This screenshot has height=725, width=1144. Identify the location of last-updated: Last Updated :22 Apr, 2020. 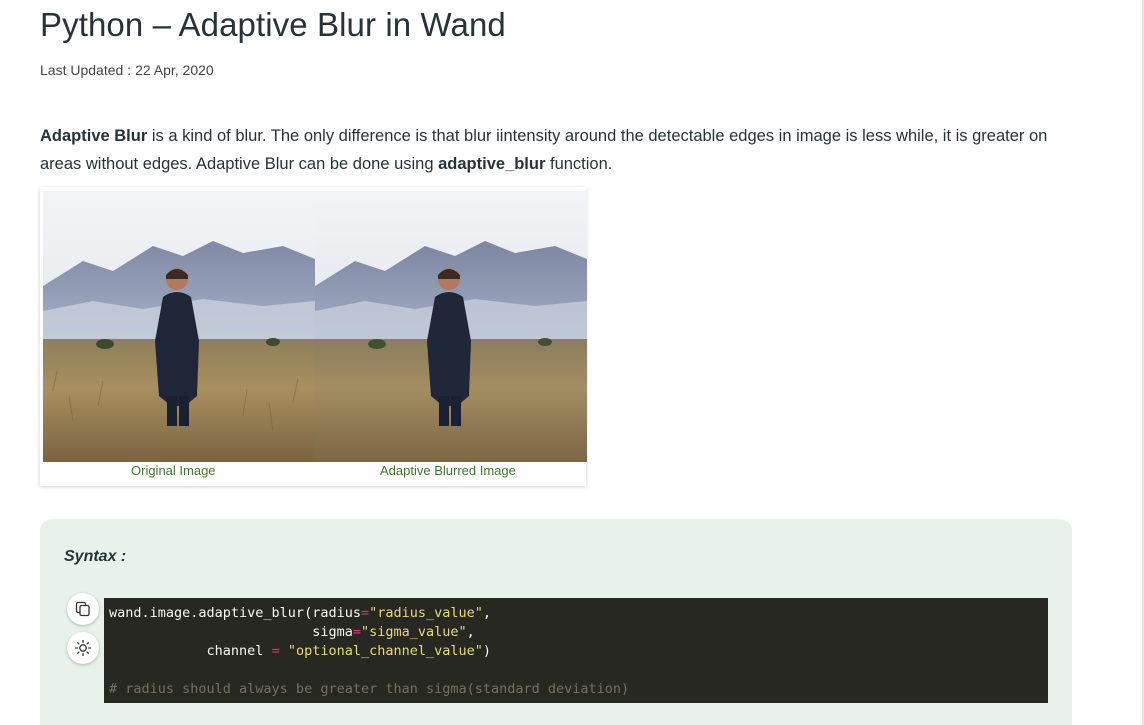
(127, 70).